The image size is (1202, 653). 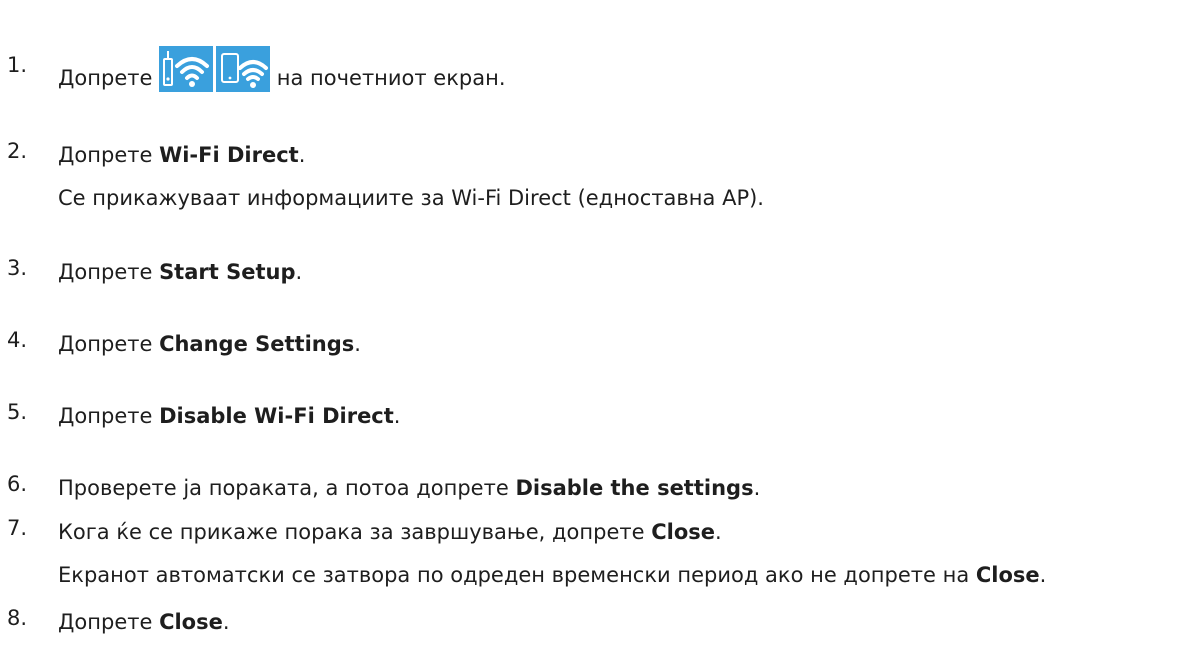 What do you see at coordinates (229, 155) in the screenshot?
I see `step-text-bold: Wi-Fi Direct` at bounding box center [229, 155].